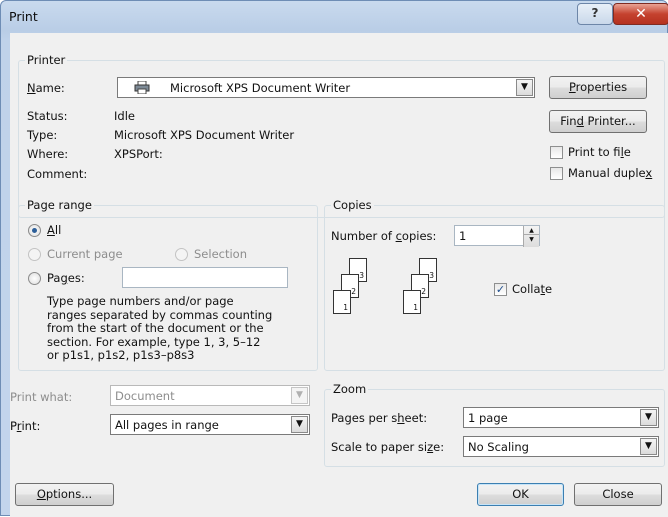 The width and height of the screenshot is (668, 517). I want to click on current-page-label: Current page, so click(85, 254).